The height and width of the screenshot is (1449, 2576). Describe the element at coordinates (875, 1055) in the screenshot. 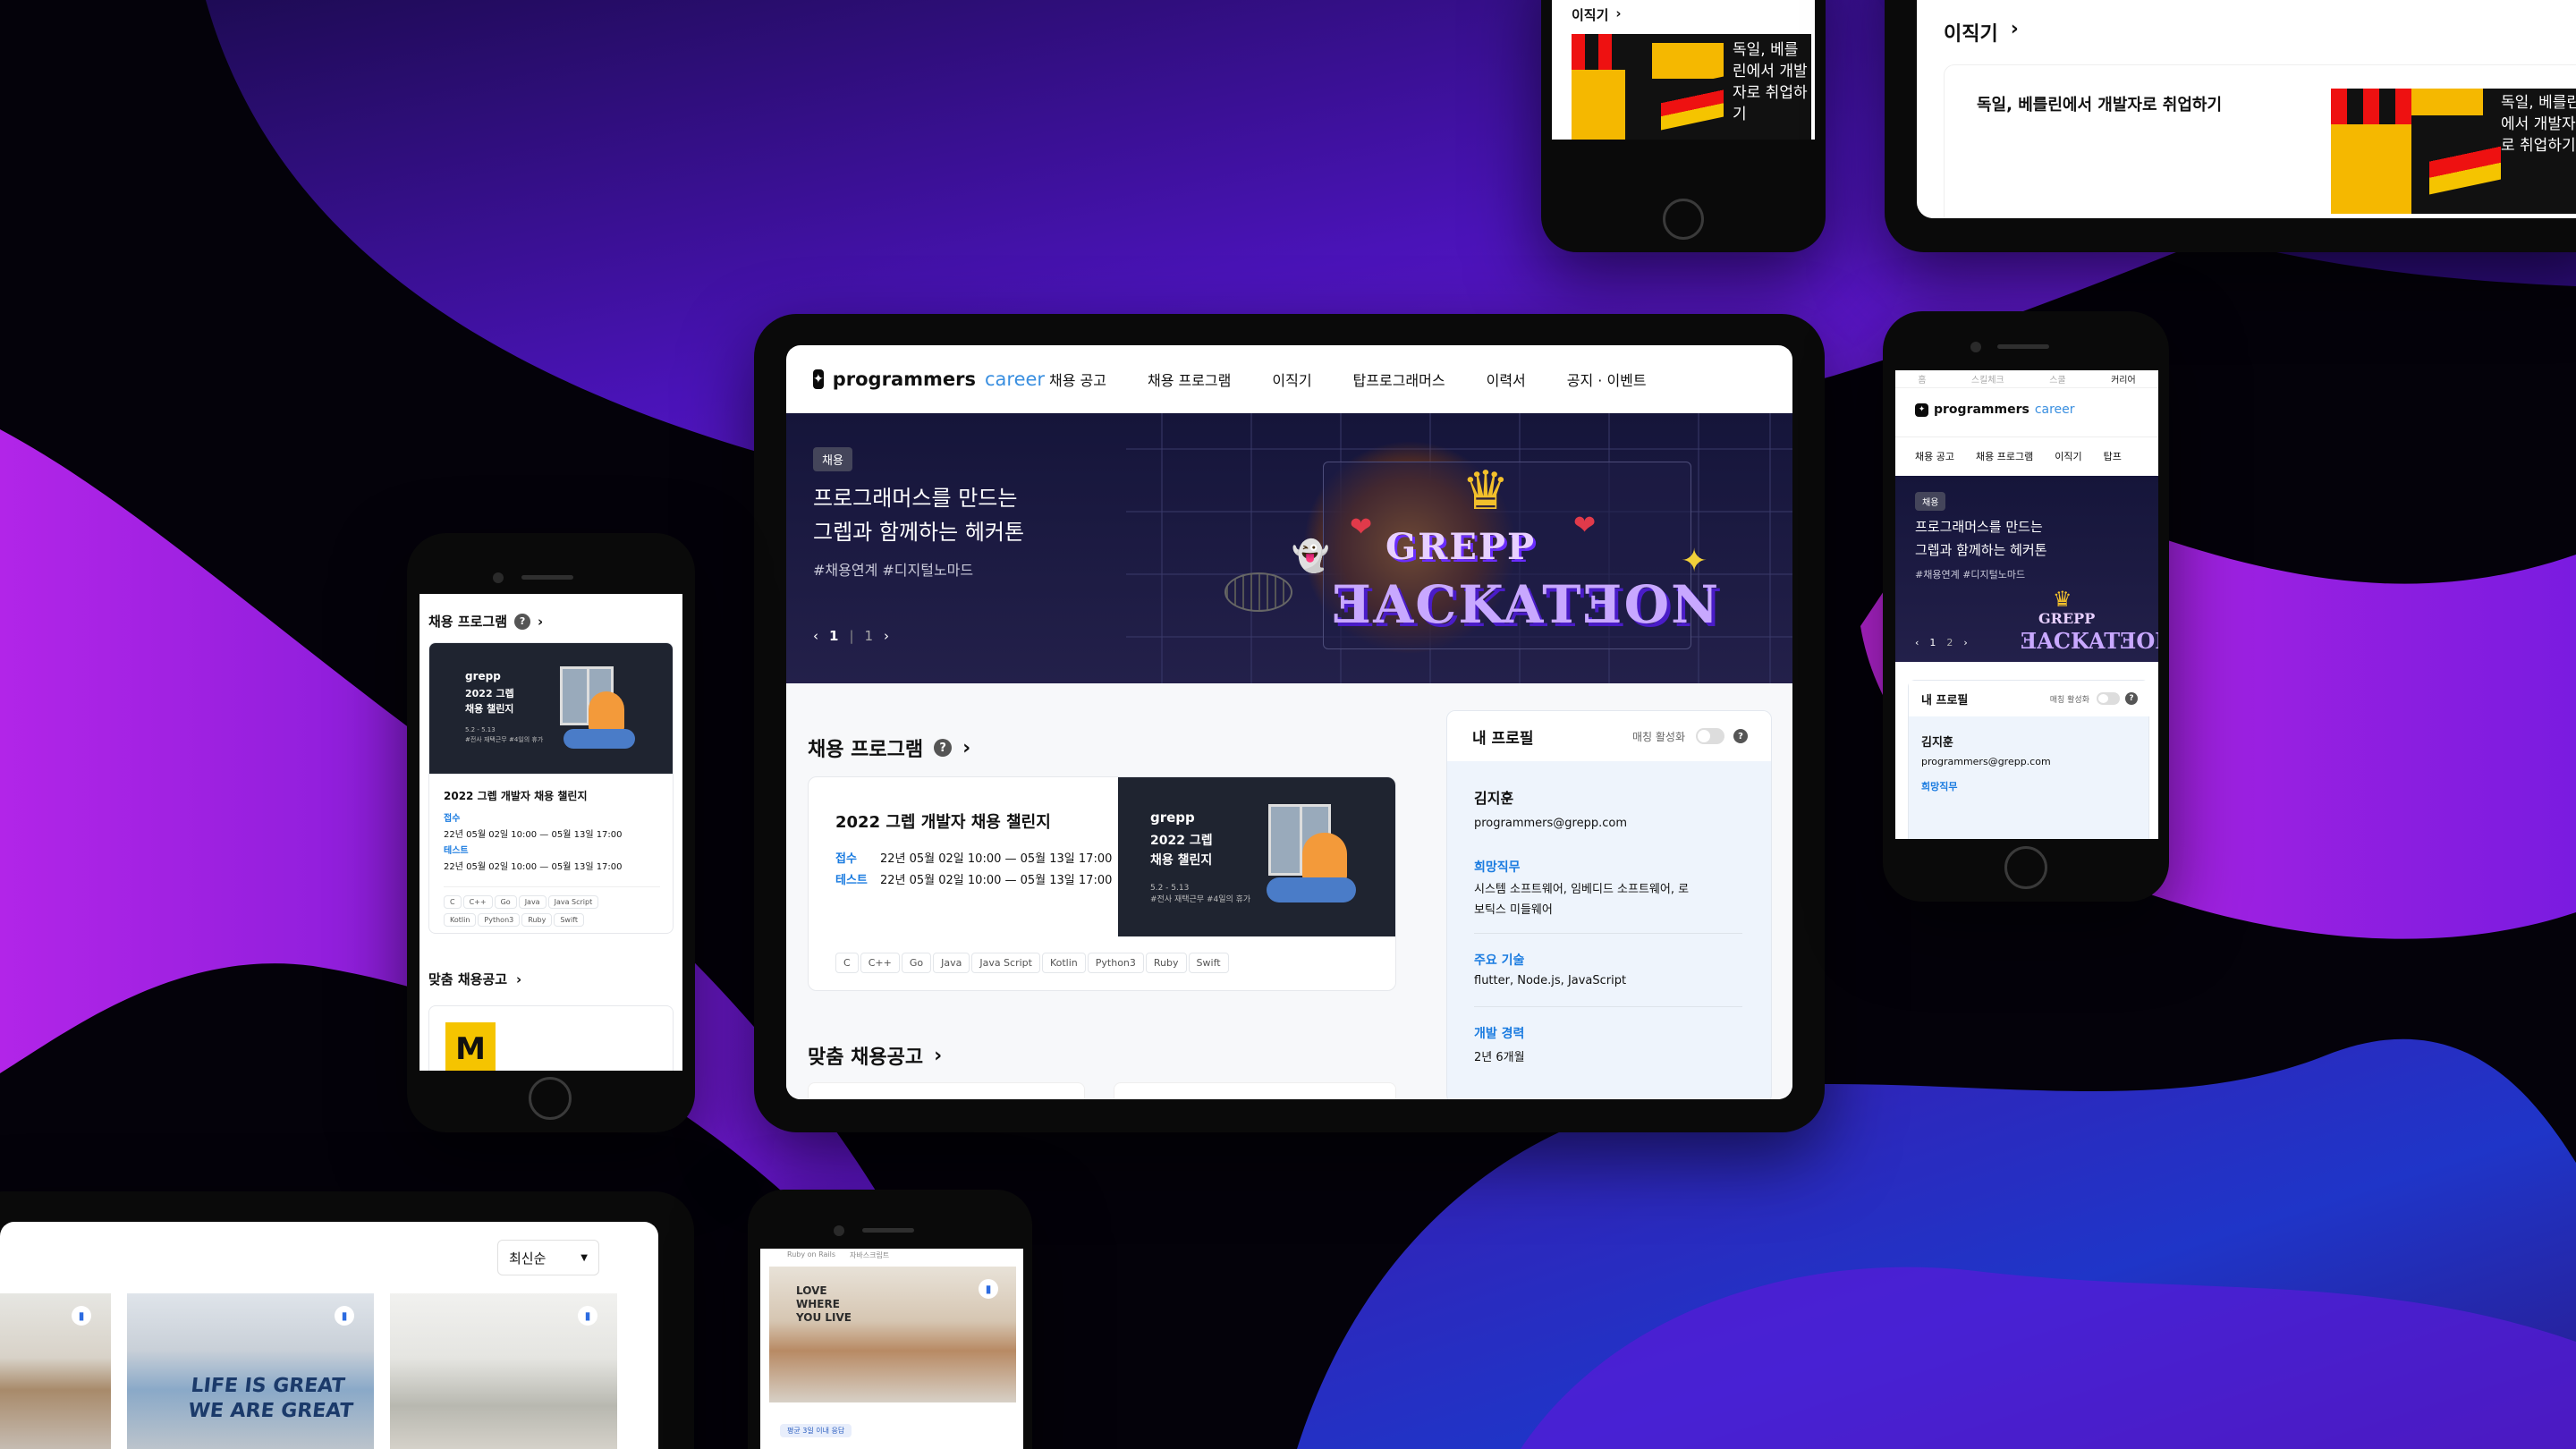

I see `matching-section-header: 맞춤 채용공고 ›` at that location.